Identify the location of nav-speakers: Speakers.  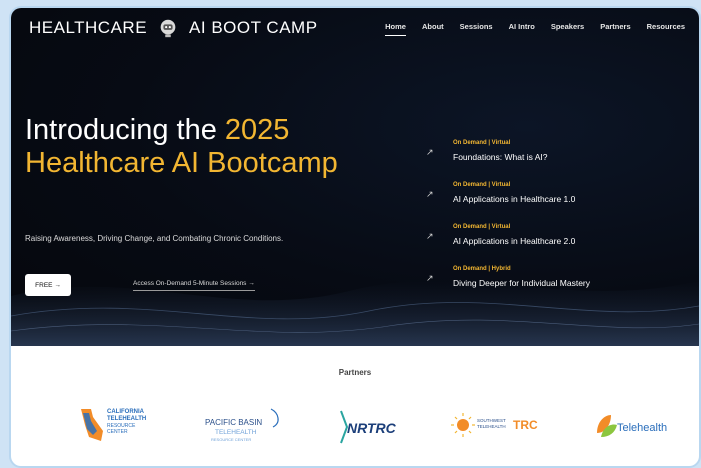
(567, 26).